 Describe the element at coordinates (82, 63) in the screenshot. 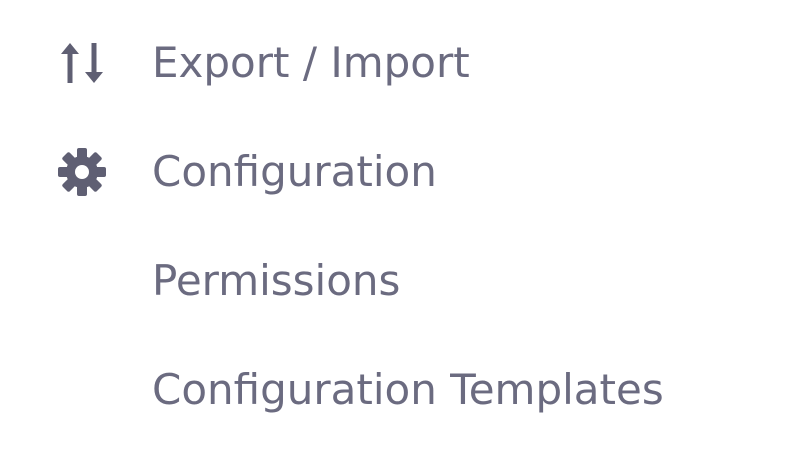

I see `sort-arrows-icon` at that location.